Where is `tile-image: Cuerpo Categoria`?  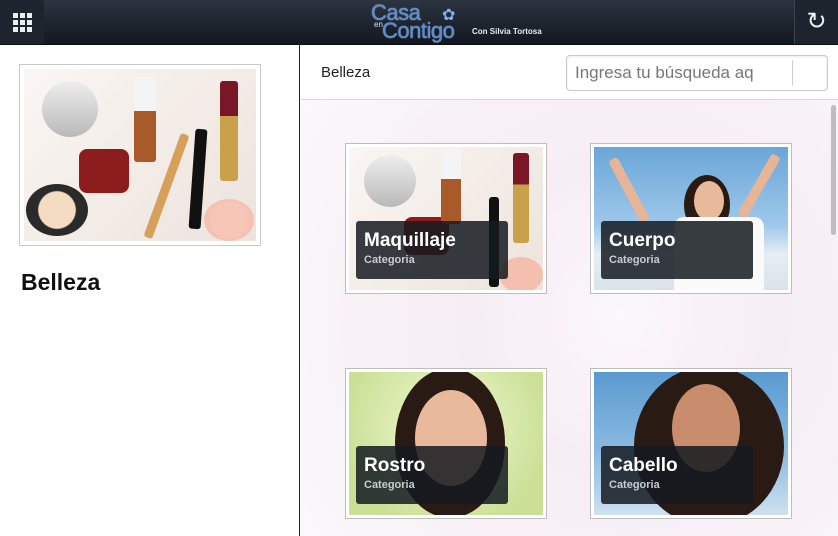 tile-image: Cuerpo Categoria is located at coordinates (691, 218).